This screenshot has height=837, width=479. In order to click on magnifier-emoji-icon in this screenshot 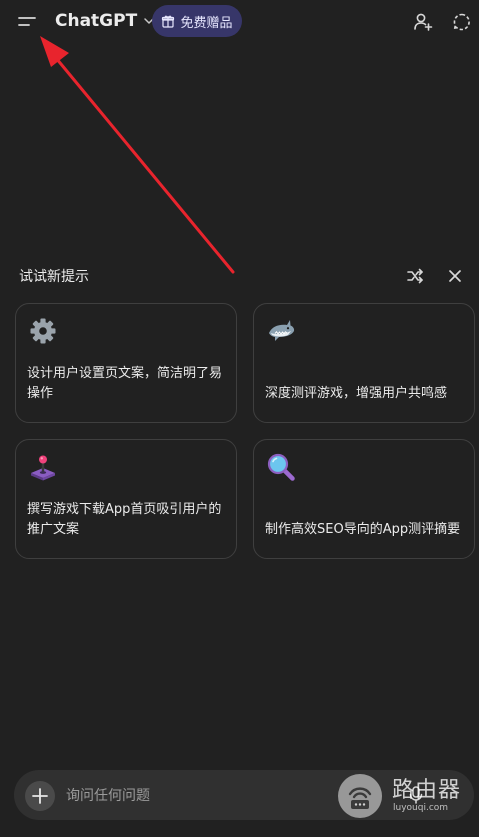, I will do `click(281, 467)`.